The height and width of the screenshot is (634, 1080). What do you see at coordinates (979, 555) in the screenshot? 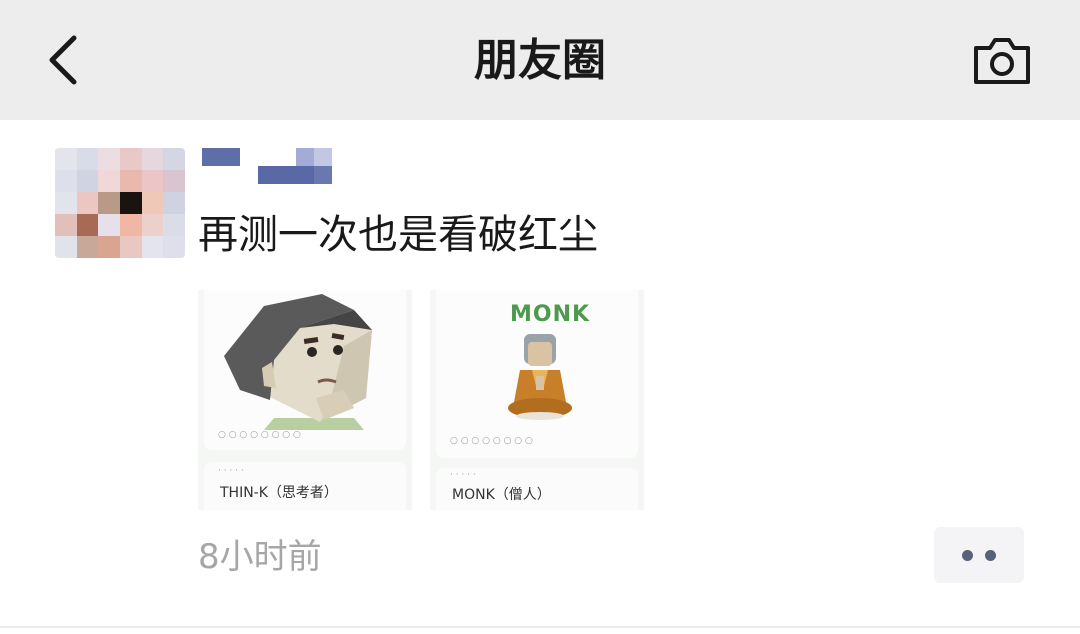
I see `more-button` at bounding box center [979, 555].